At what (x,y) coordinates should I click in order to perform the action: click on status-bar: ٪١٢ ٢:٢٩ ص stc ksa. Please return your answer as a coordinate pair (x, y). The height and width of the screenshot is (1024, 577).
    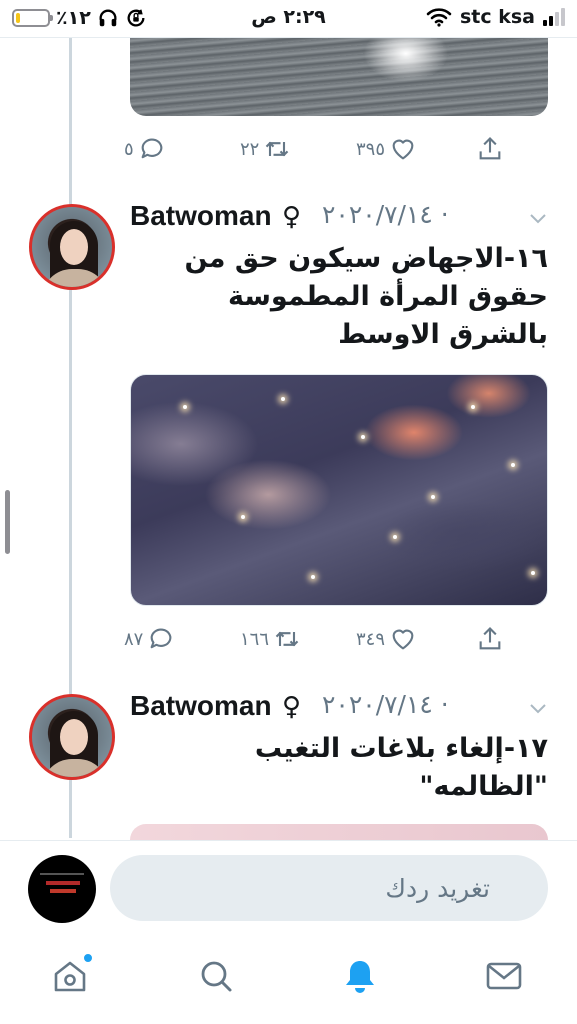
    Looking at the image, I should click on (288, 19).